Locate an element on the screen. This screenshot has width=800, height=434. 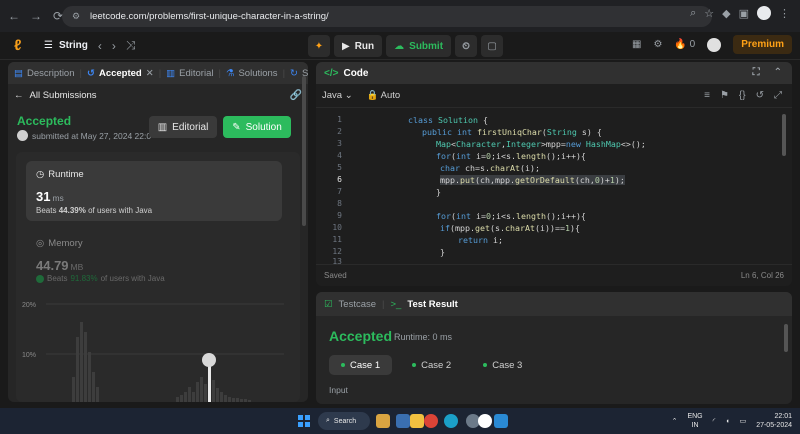
clock-icon: ◷ is located at coordinates (40, 174).